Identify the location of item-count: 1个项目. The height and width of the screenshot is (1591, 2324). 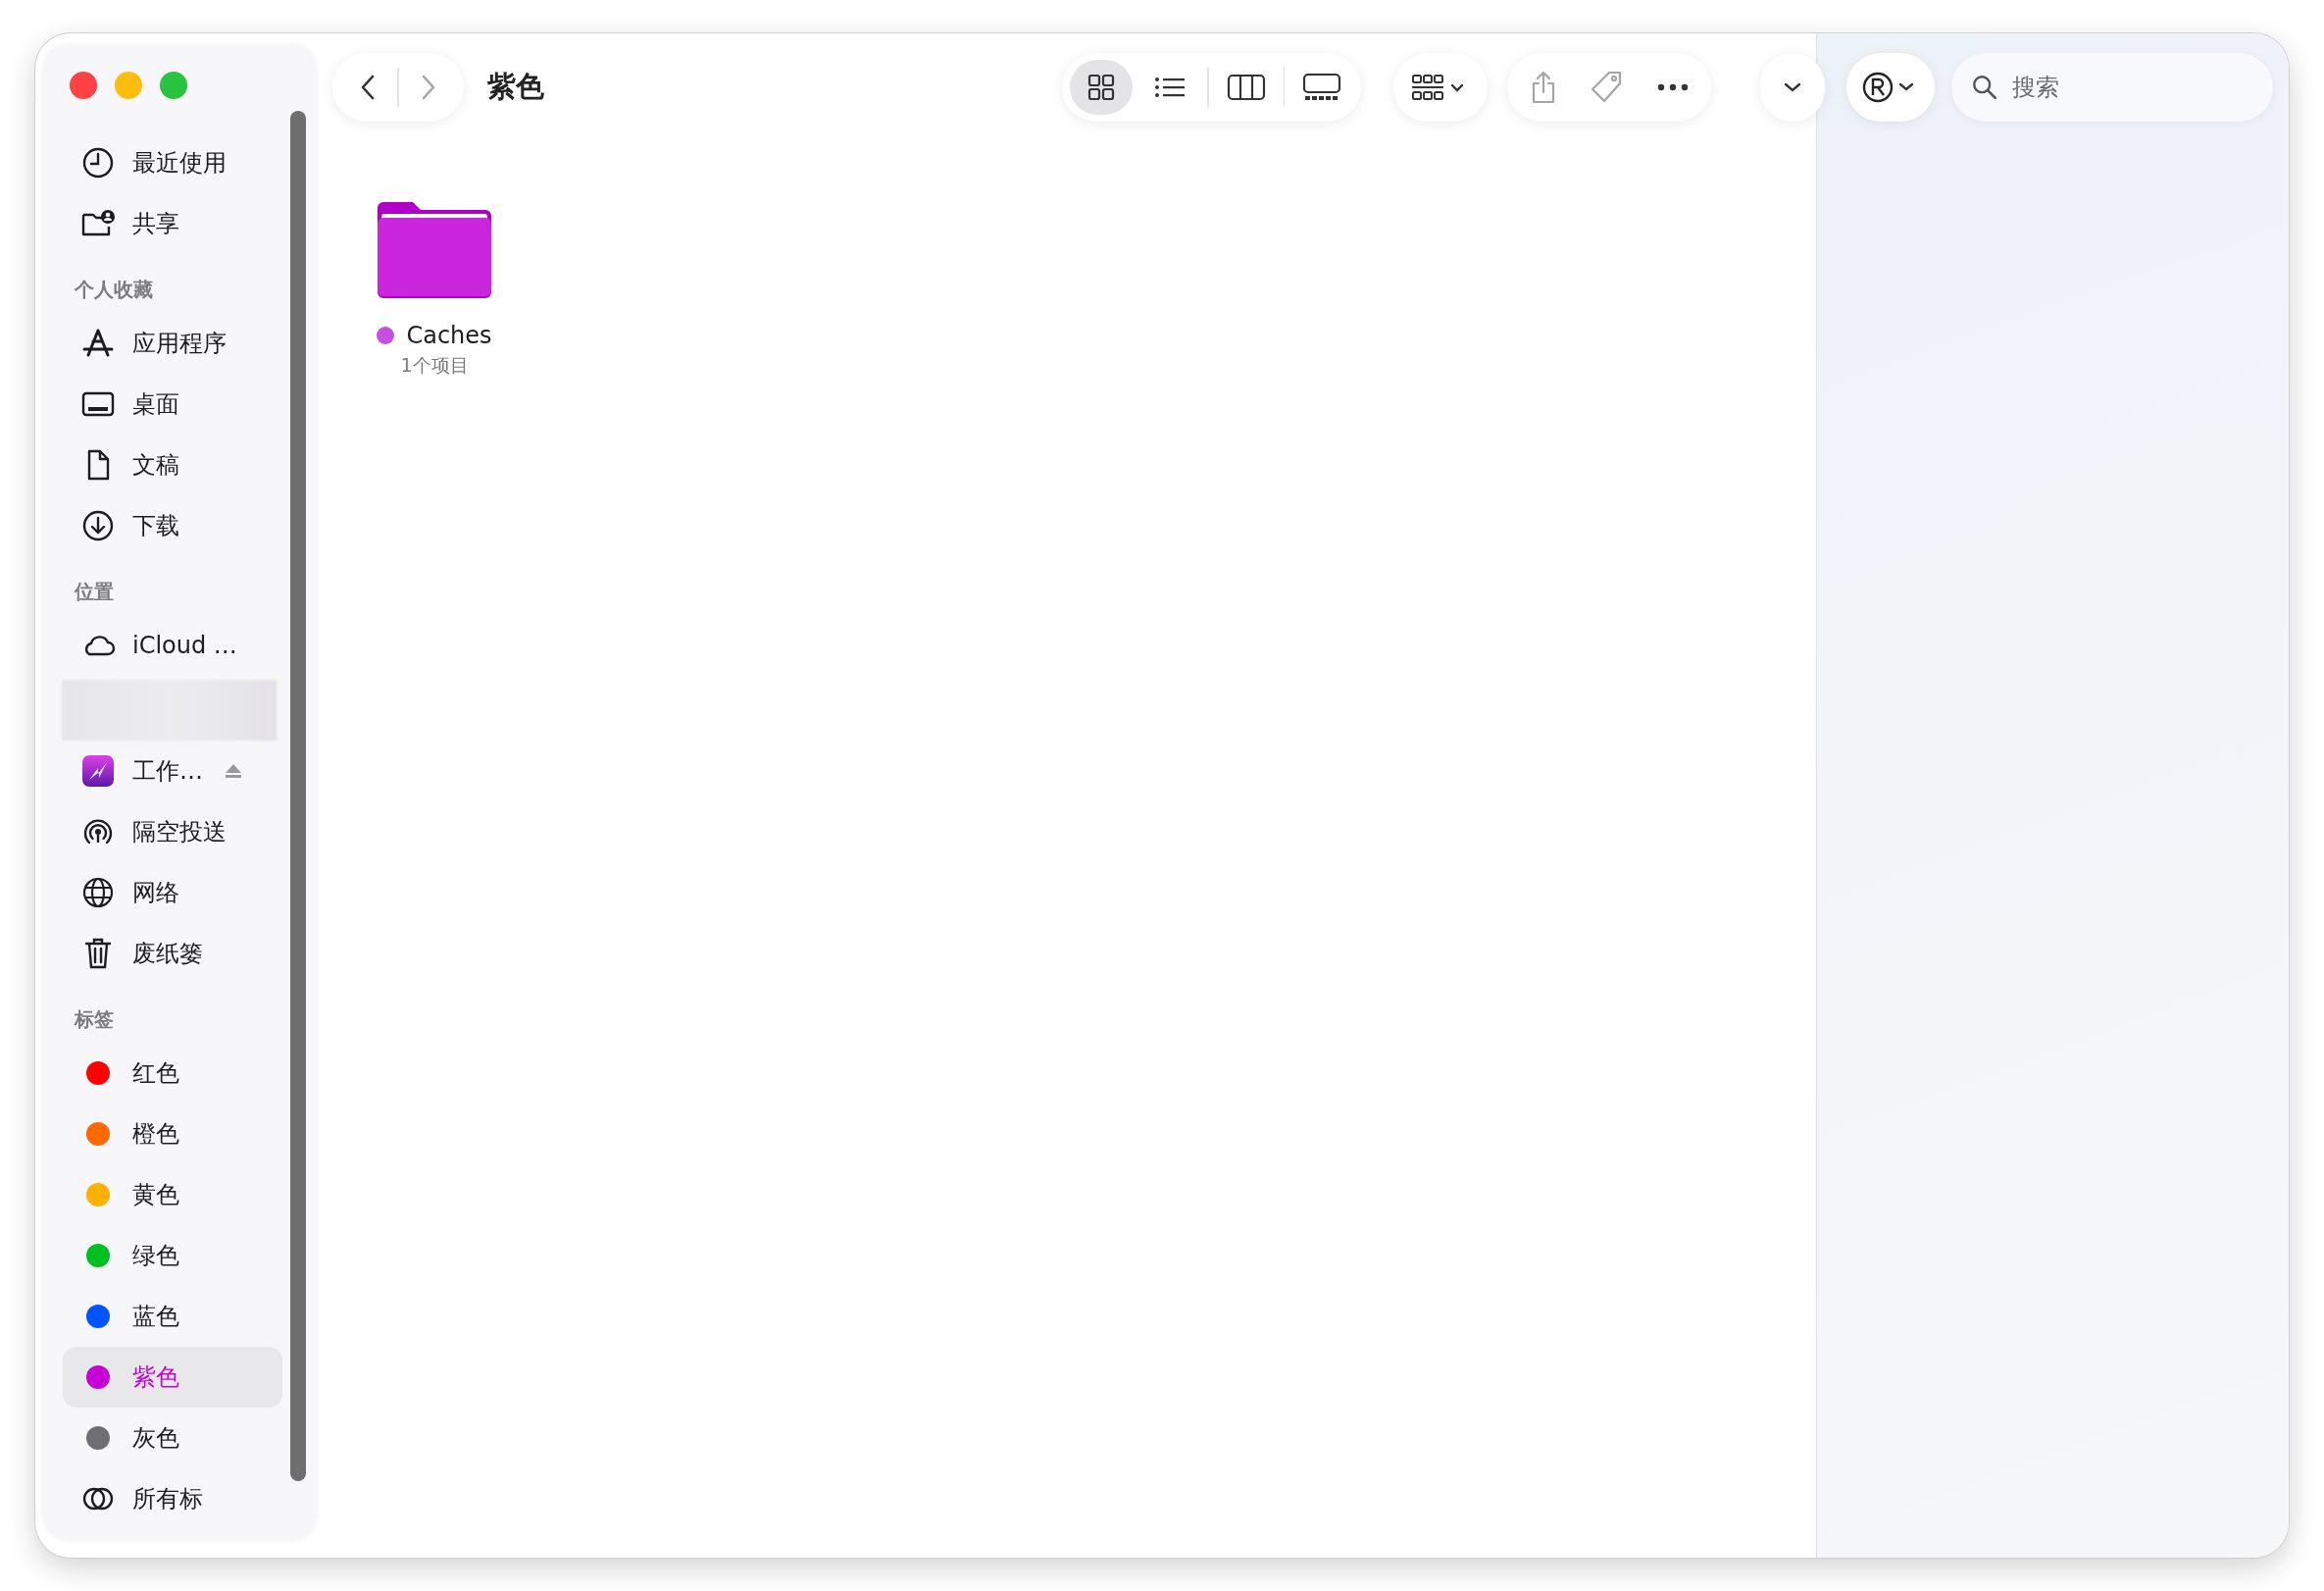
(434, 365).